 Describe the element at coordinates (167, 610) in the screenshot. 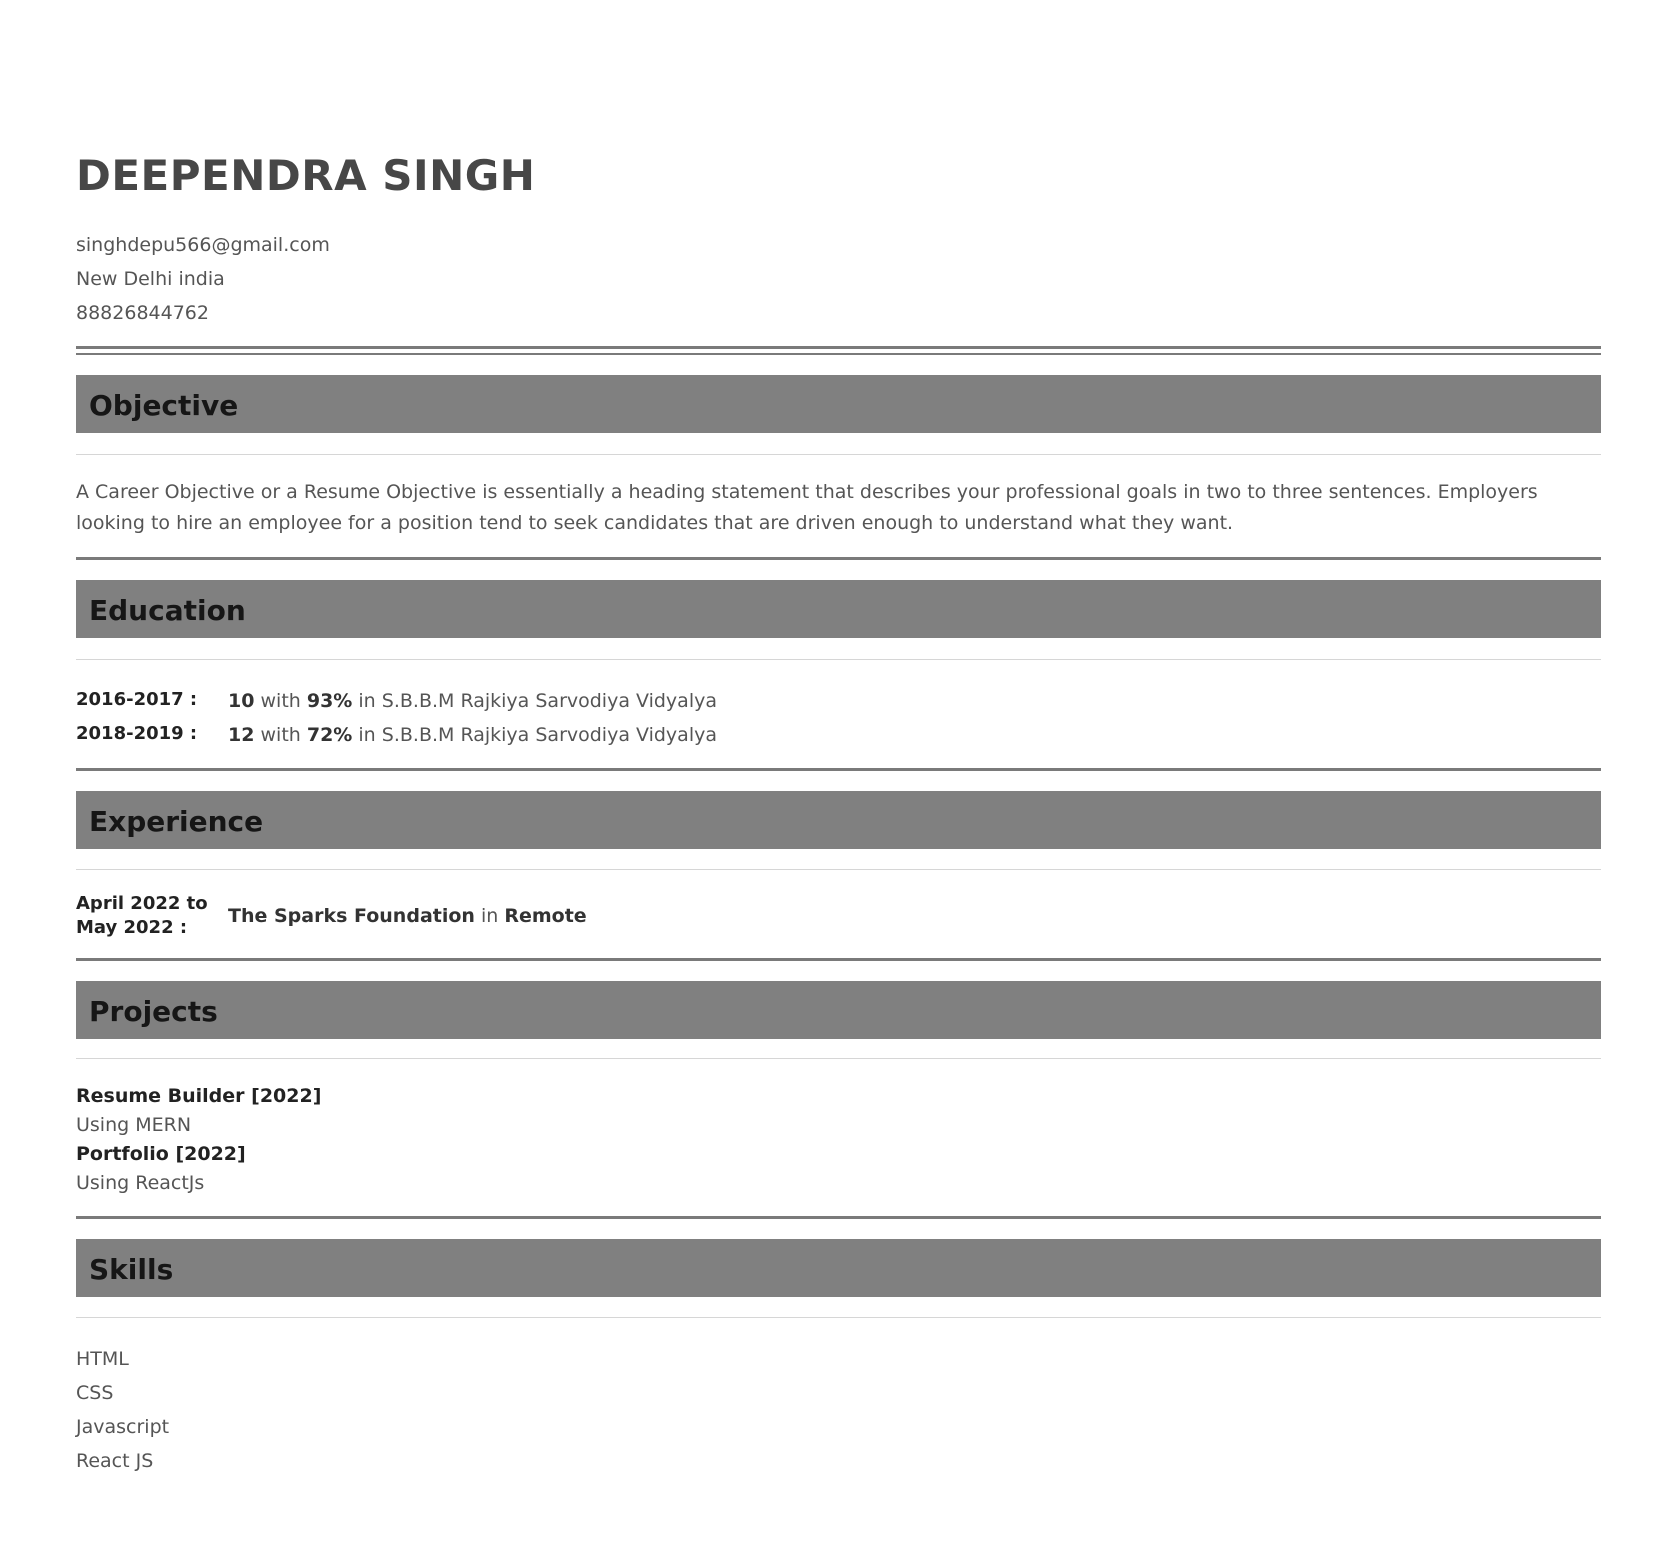

I see `education-heading: Education` at that location.